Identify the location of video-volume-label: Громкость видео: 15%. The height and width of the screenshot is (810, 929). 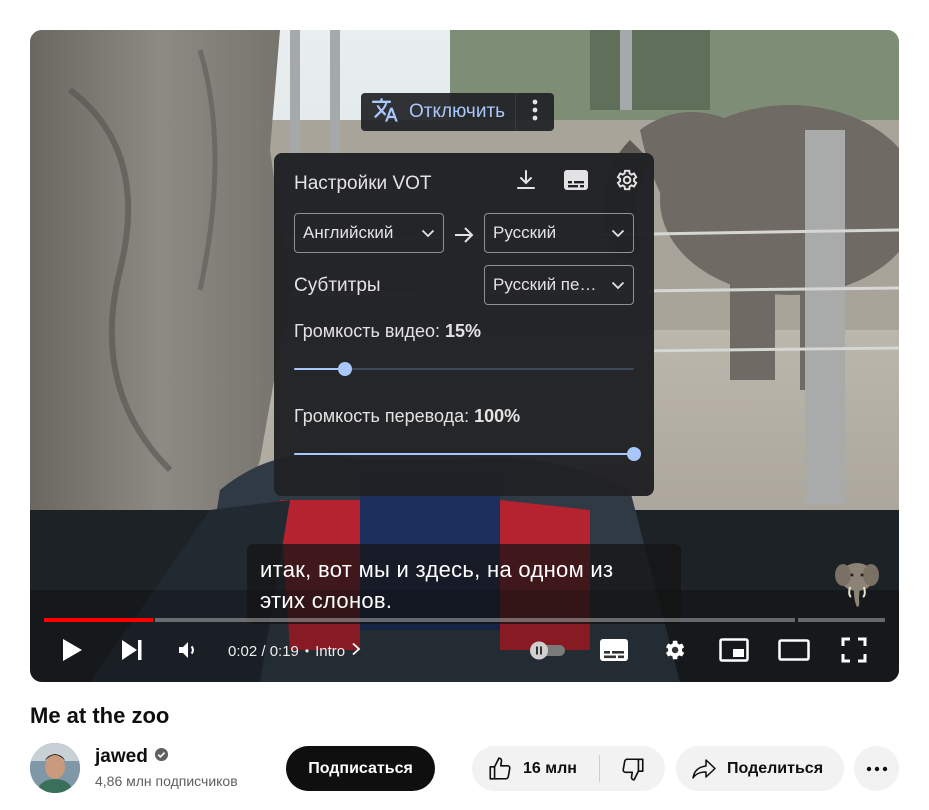
(387, 331).